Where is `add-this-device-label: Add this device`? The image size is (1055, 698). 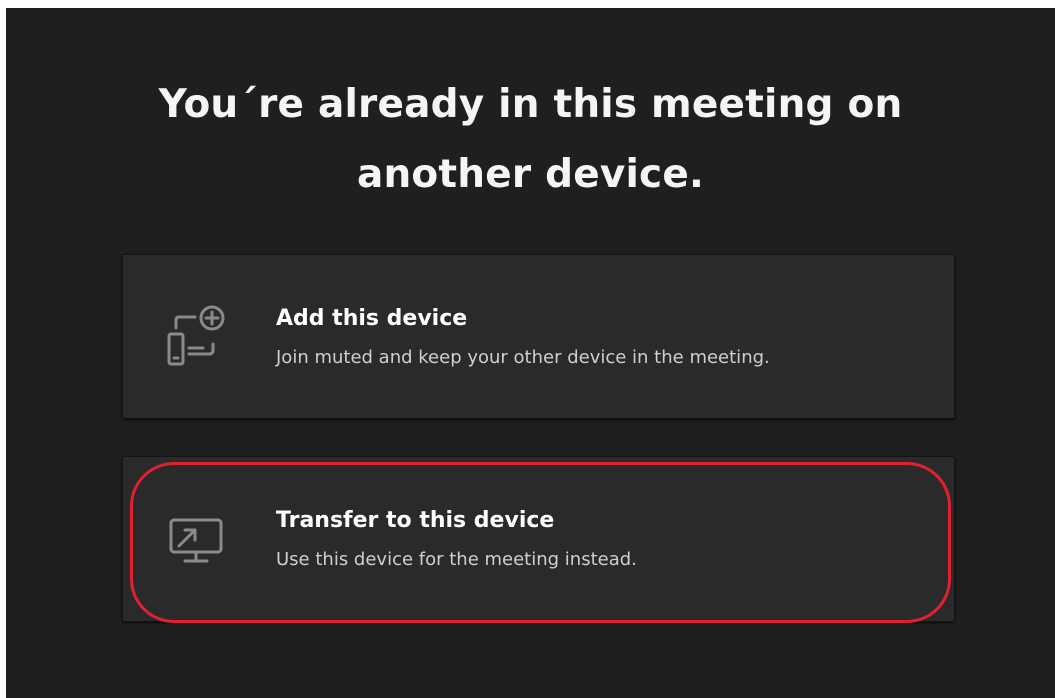
add-this-device-label: Add this device is located at coordinates (372, 318).